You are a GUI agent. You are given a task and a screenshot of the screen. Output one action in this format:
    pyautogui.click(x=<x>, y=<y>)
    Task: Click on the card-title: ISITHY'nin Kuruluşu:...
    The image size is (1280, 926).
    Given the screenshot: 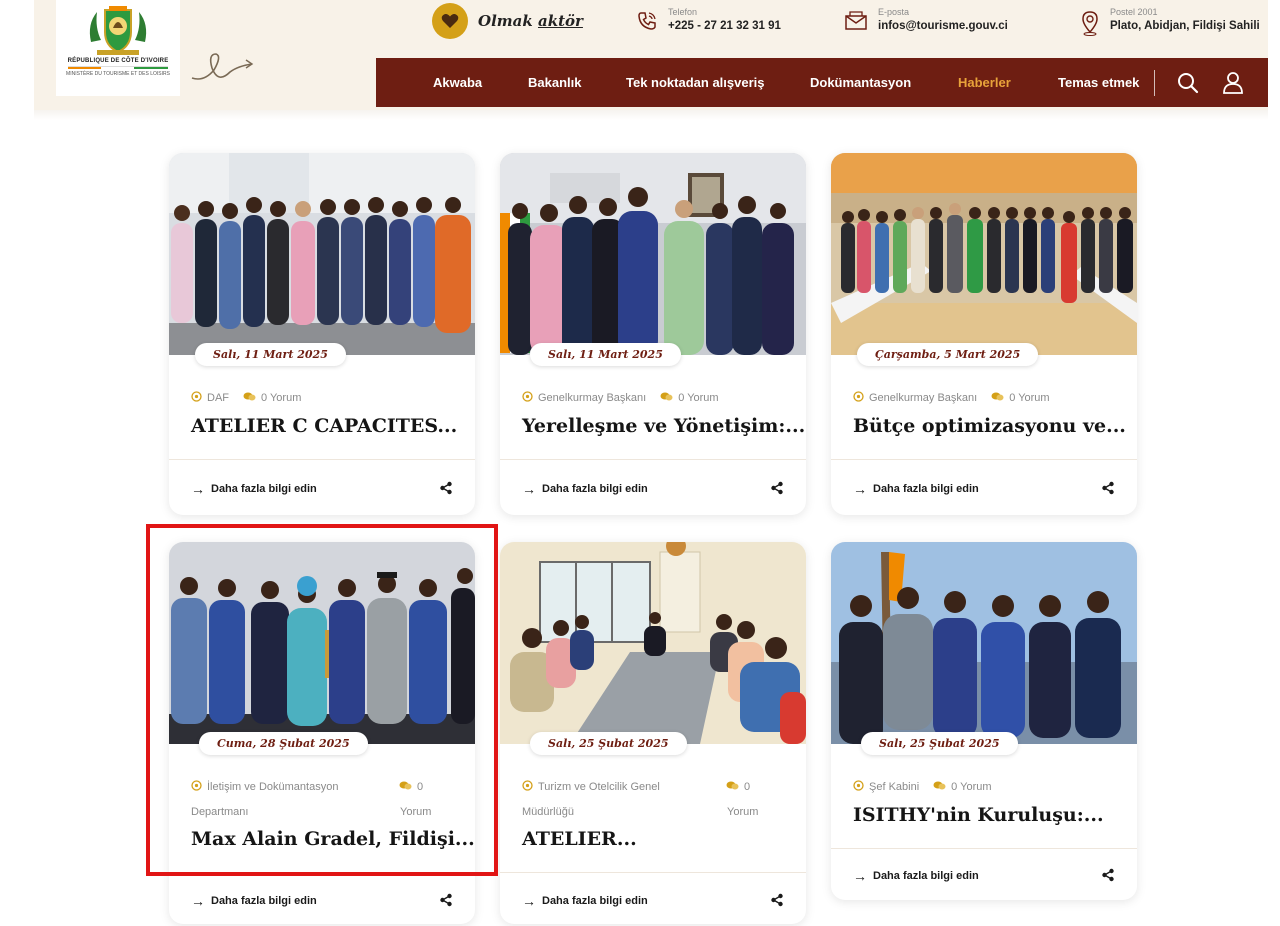 What is the action you would take?
    pyautogui.click(x=978, y=815)
    